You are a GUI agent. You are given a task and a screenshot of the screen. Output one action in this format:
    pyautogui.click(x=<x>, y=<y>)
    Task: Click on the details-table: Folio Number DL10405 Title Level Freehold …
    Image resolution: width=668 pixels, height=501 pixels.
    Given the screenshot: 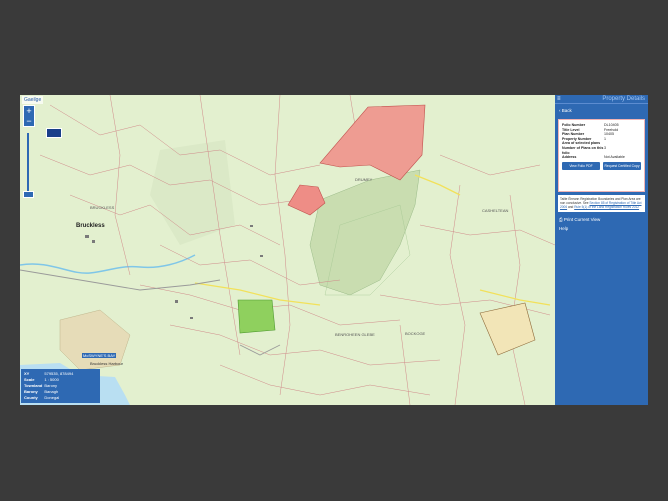 What is the action you would take?
    pyautogui.click(x=601, y=141)
    